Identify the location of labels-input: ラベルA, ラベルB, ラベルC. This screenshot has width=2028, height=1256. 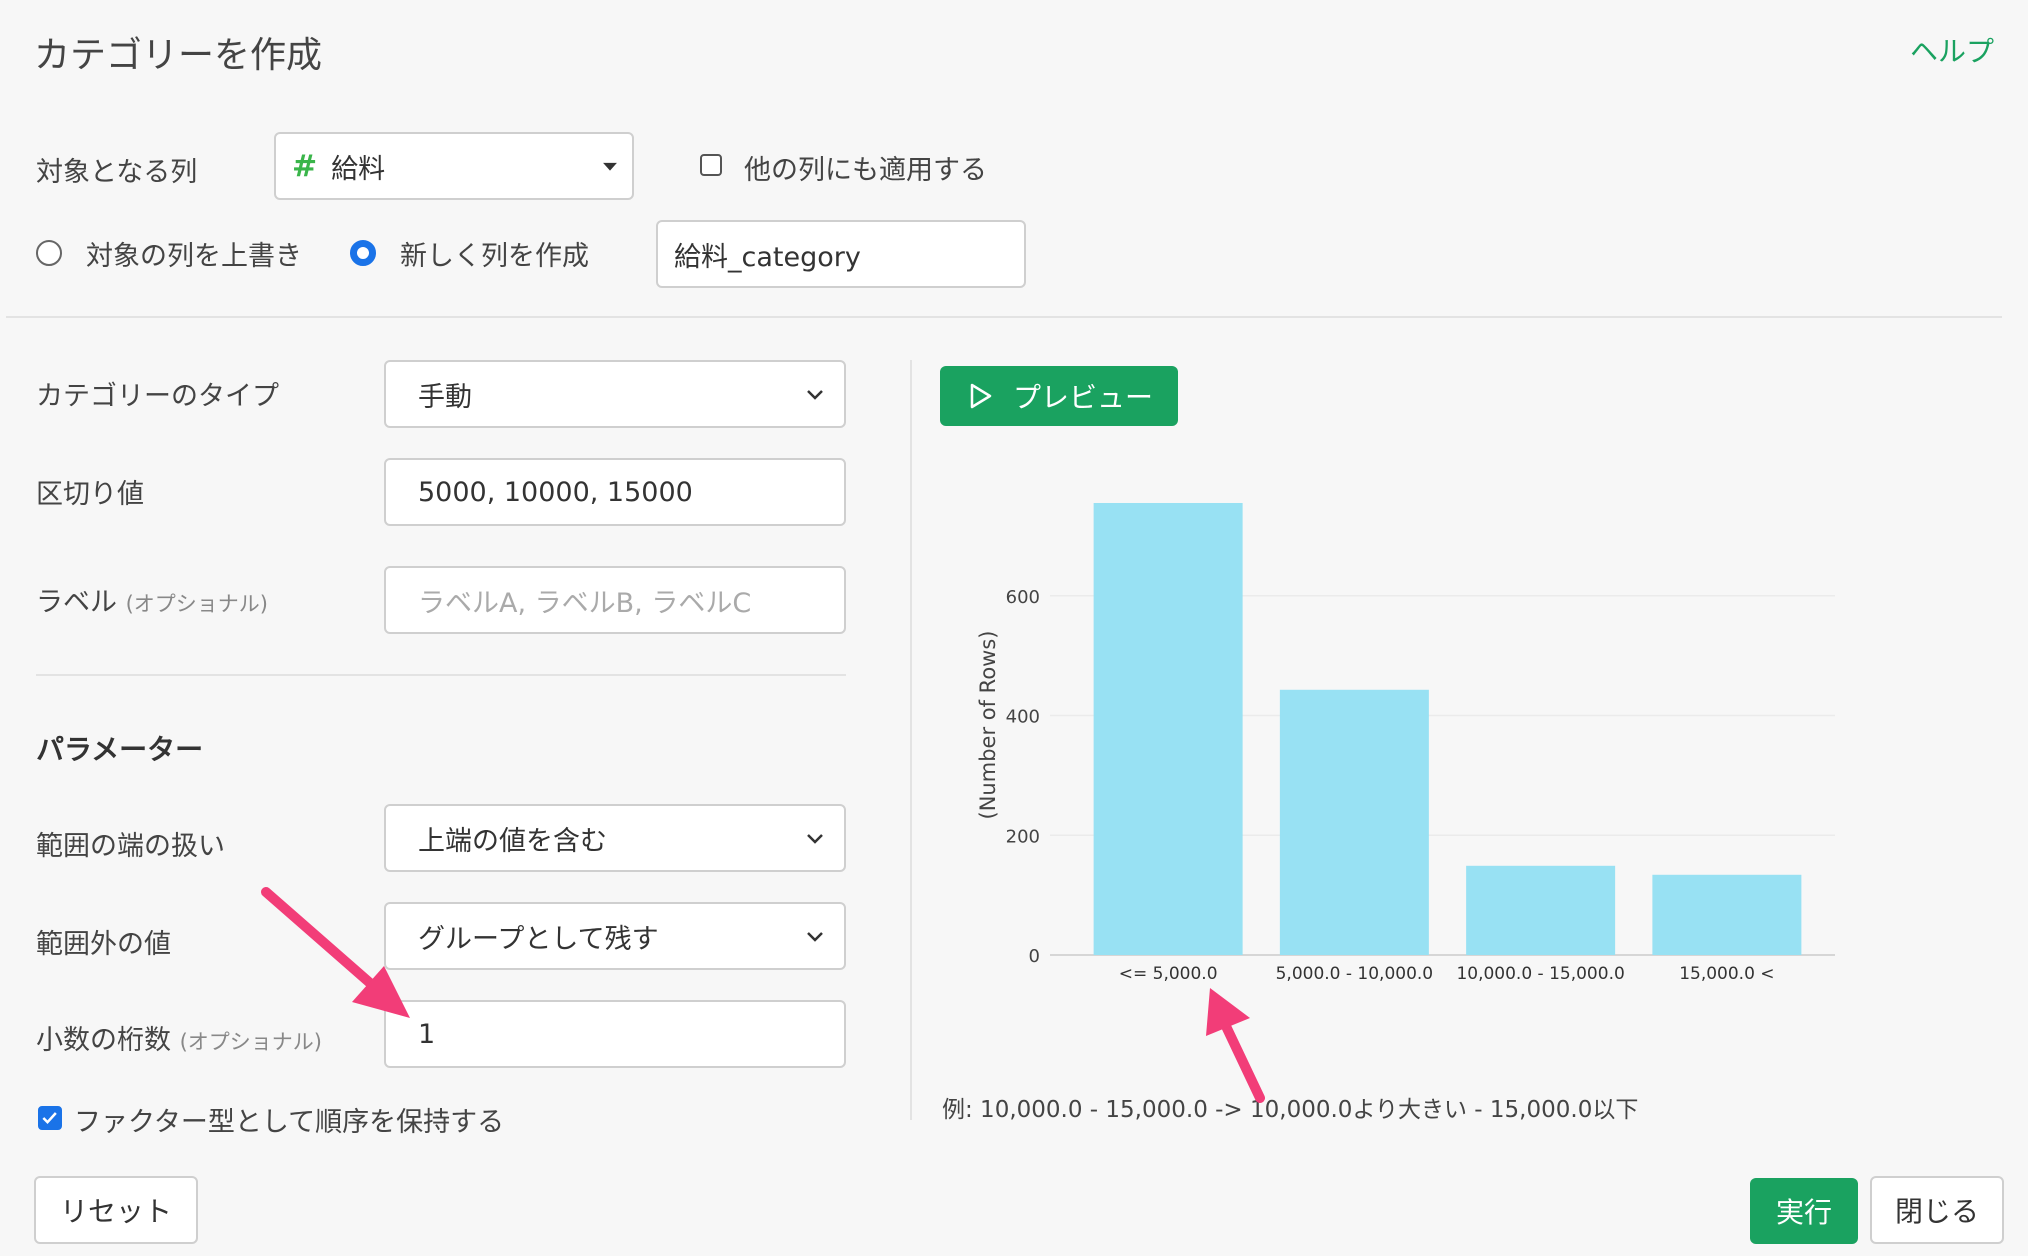
(615, 600).